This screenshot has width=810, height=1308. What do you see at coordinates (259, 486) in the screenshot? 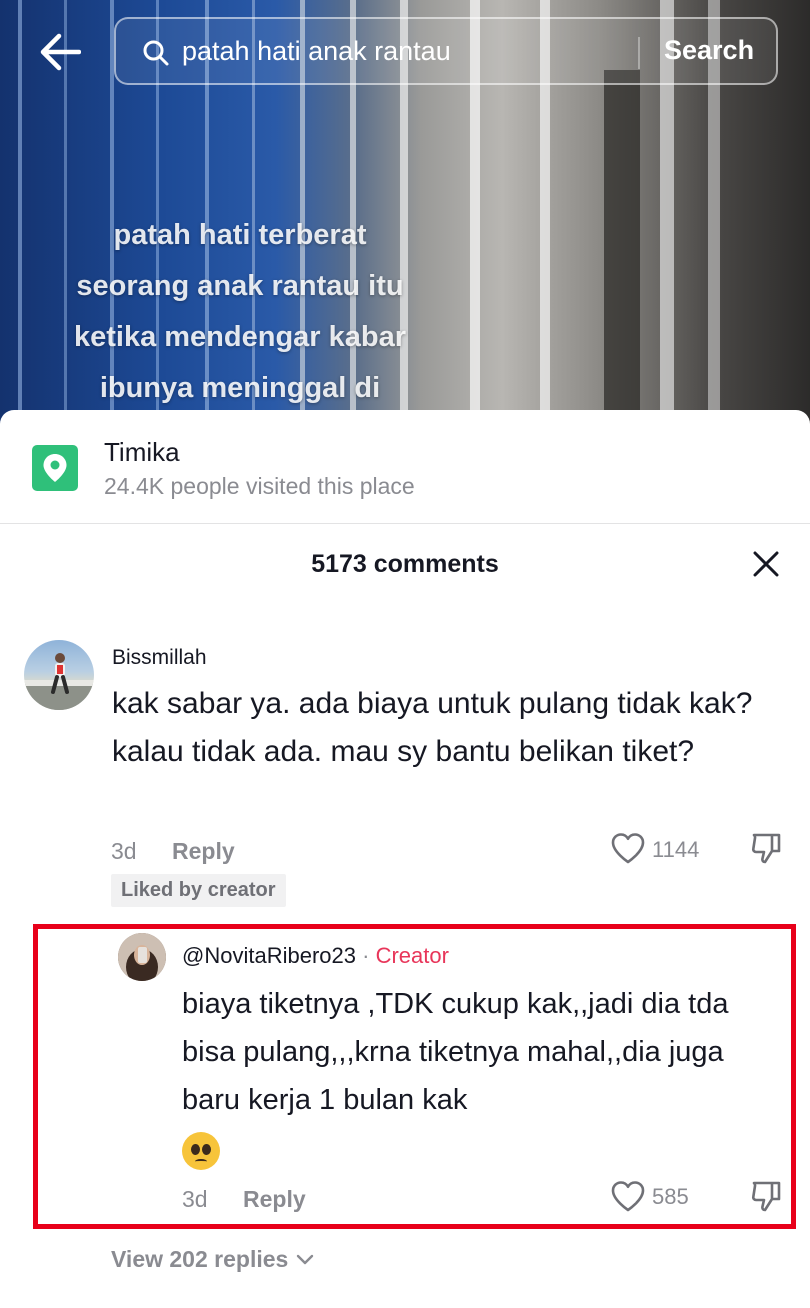
I see `location-visitors: 24.4K people visited this place` at bounding box center [259, 486].